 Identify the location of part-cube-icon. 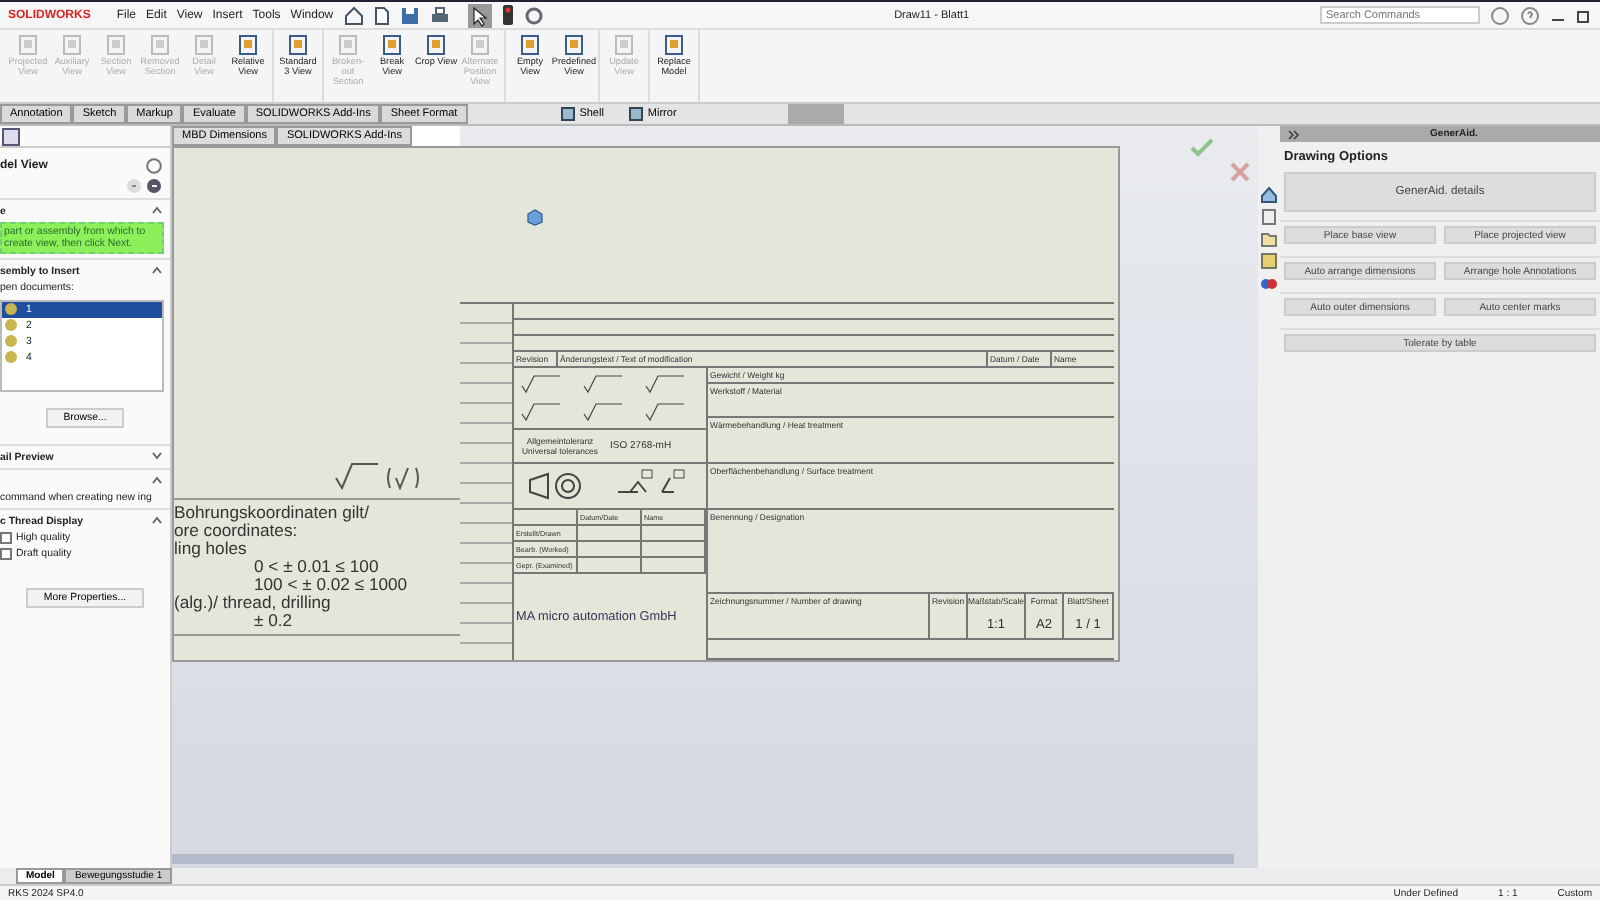
(535, 217).